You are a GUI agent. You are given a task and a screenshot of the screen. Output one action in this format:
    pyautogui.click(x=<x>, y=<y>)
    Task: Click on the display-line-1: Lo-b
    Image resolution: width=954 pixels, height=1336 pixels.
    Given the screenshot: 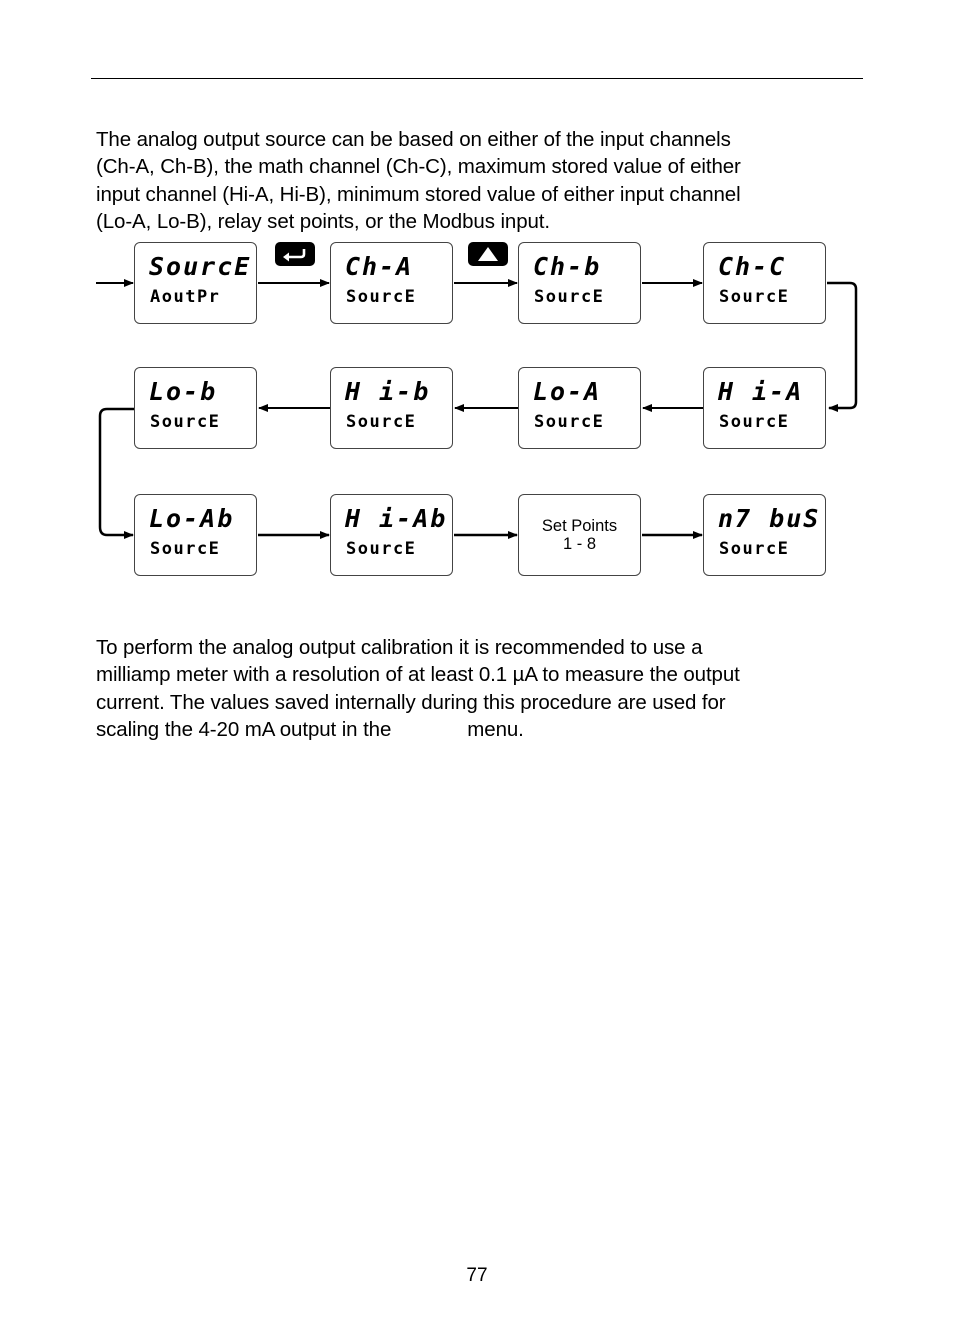 What is the action you would take?
    pyautogui.click(x=183, y=391)
    